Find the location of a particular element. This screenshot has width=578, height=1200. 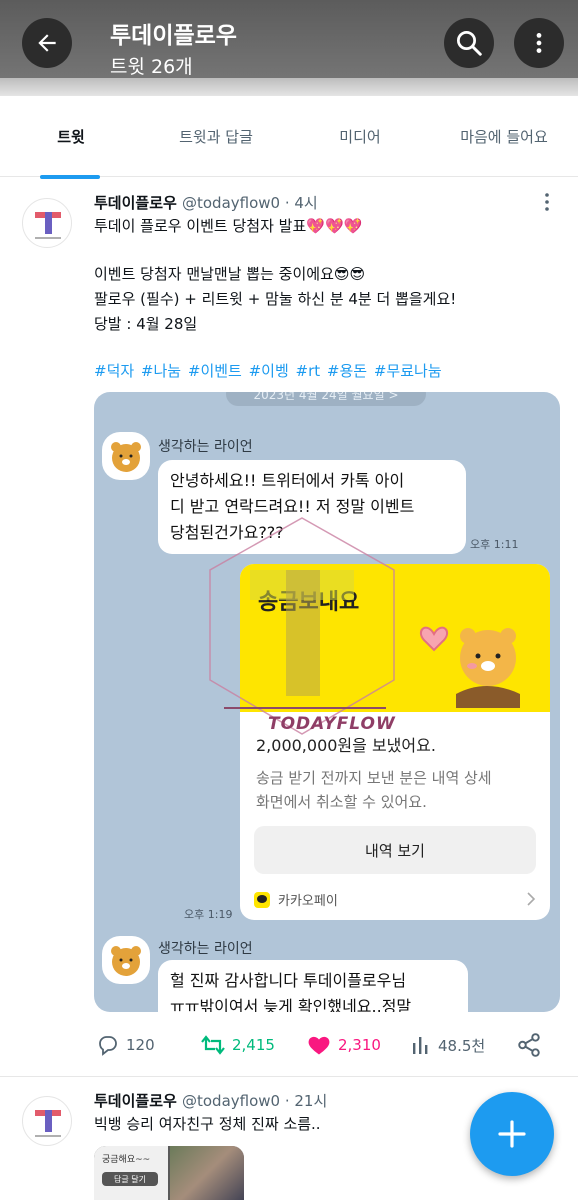

heart-filled-icon is located at coordinates (319, 1045).